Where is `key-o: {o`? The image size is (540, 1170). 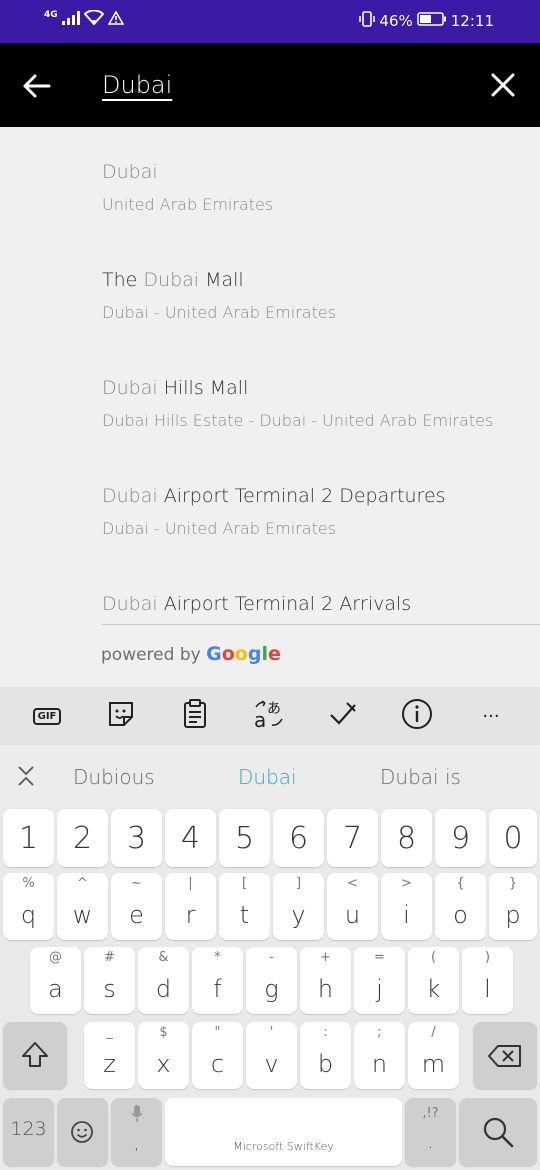 key-o: {o is located at coordinates (460, 906).